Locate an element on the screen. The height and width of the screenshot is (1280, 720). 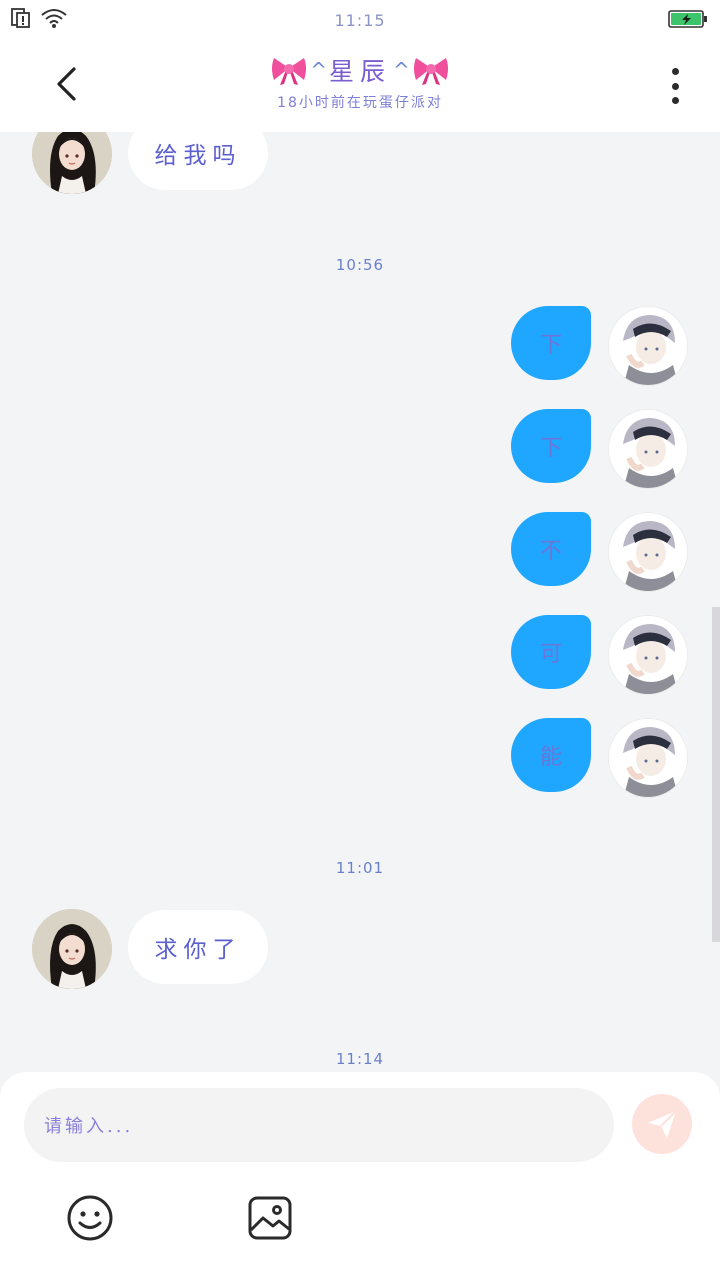
status-time: 11:15 is located at coordinates (360, 20).